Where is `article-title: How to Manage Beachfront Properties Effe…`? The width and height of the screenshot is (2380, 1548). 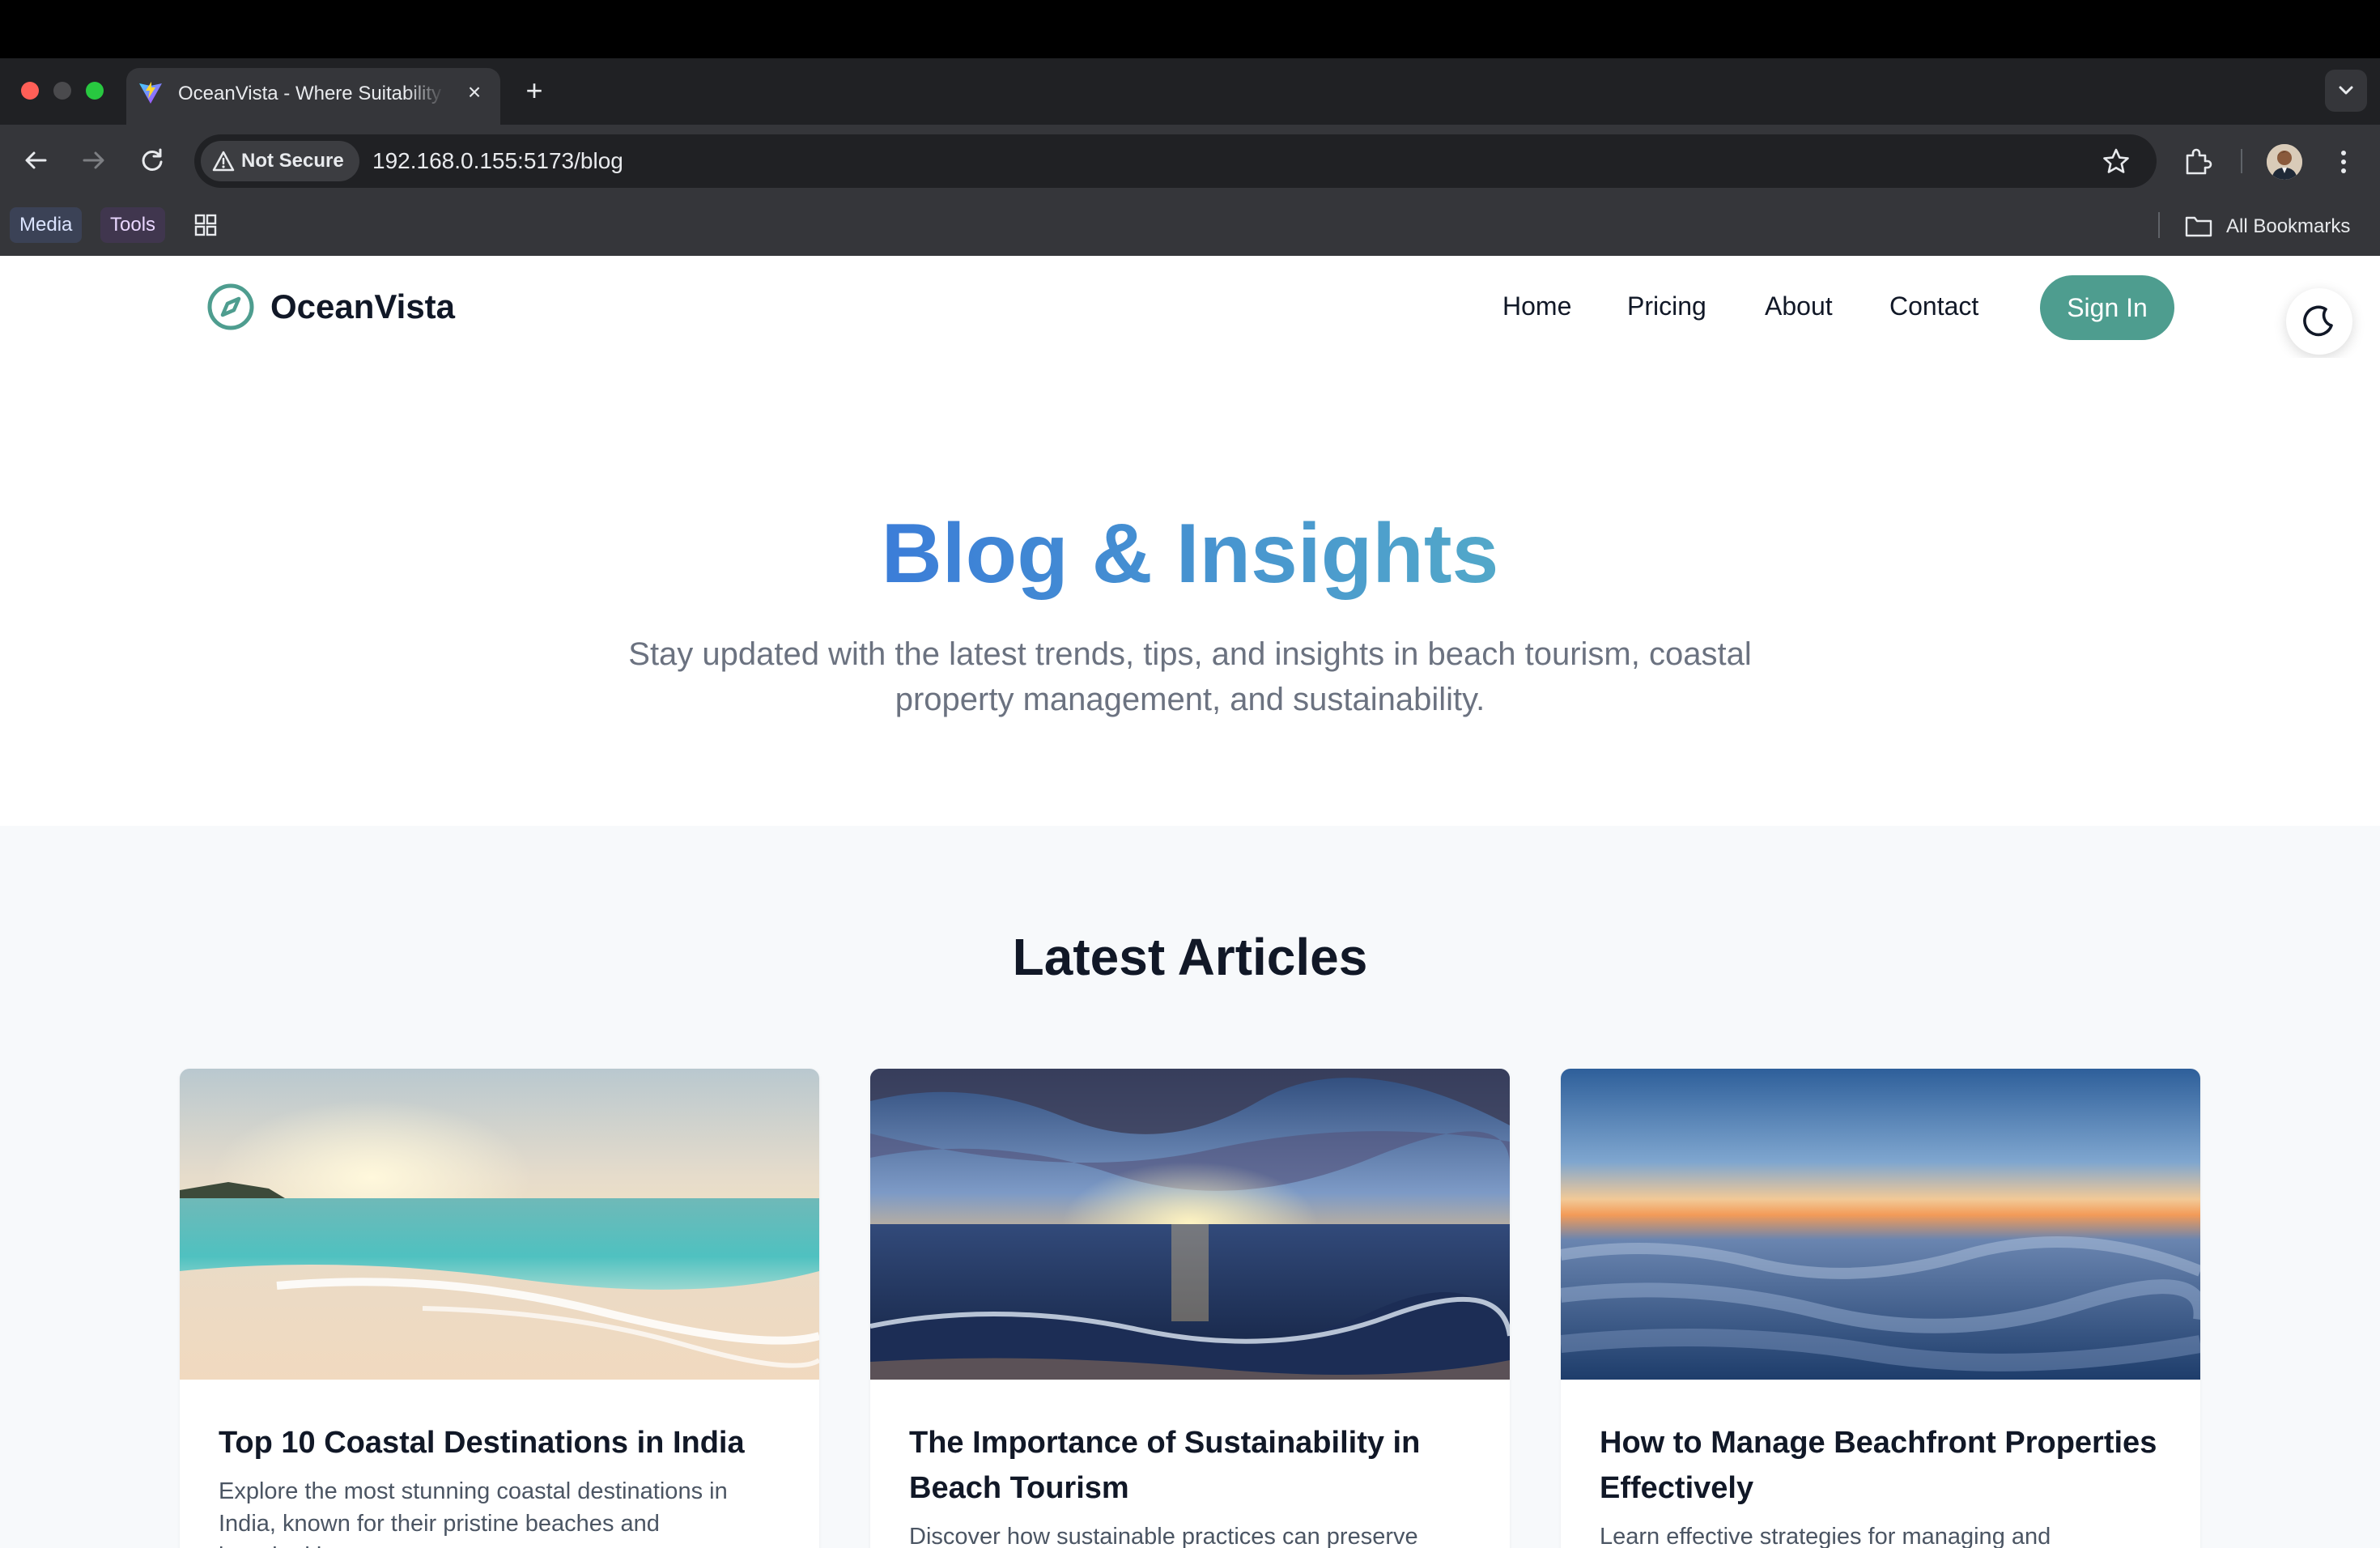
article-title: How to Manage Beachfront Properties Effe… is located at coordinates (1883, 1465).